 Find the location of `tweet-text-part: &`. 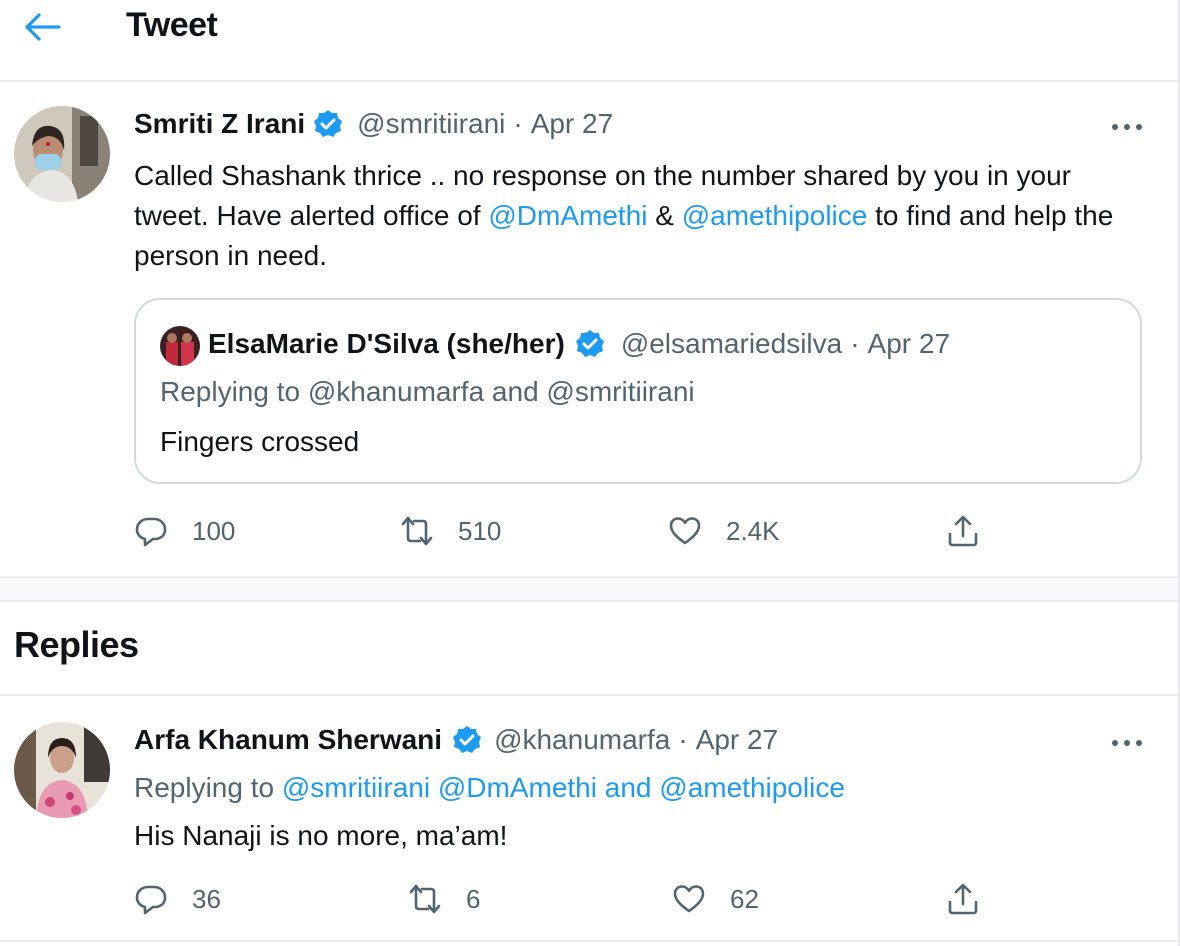

tweet-text-part: & is located at coordinates (664, 215).